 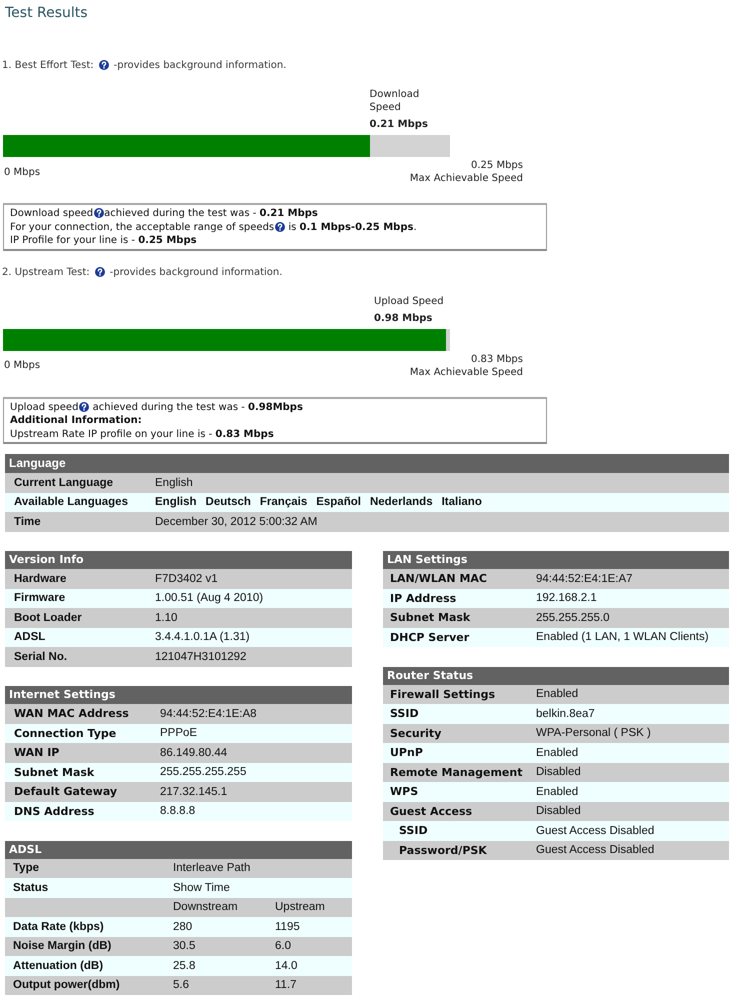 What do you see at coordinates (556, 675) in the screenshot?
I see `section-header: Router Status` at bounding box center [556, 675].